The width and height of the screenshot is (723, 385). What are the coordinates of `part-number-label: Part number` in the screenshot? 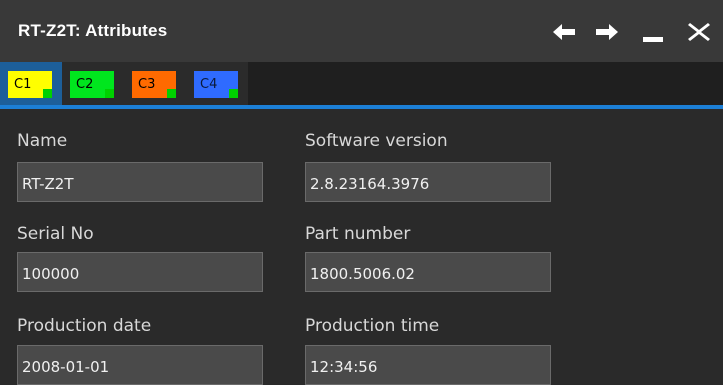 It's located at (358, 234).